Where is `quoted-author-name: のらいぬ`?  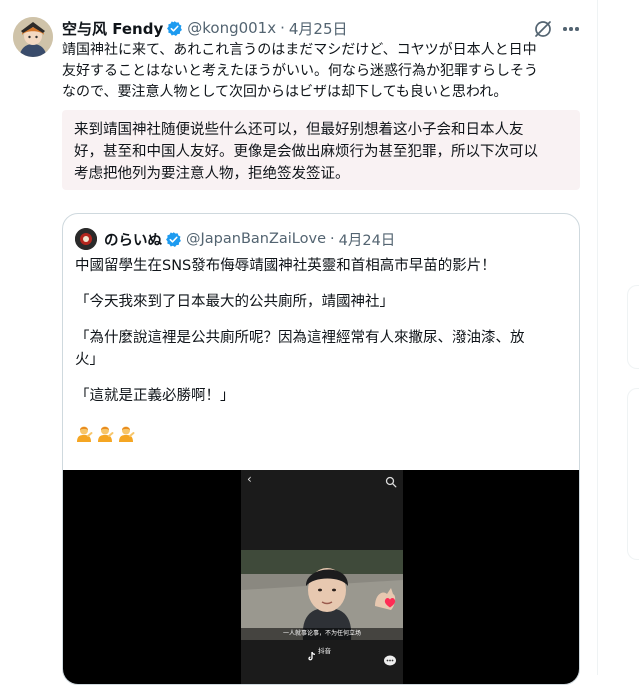 quoted-author-name: のらいぬ is located at coordinates (133, 239).